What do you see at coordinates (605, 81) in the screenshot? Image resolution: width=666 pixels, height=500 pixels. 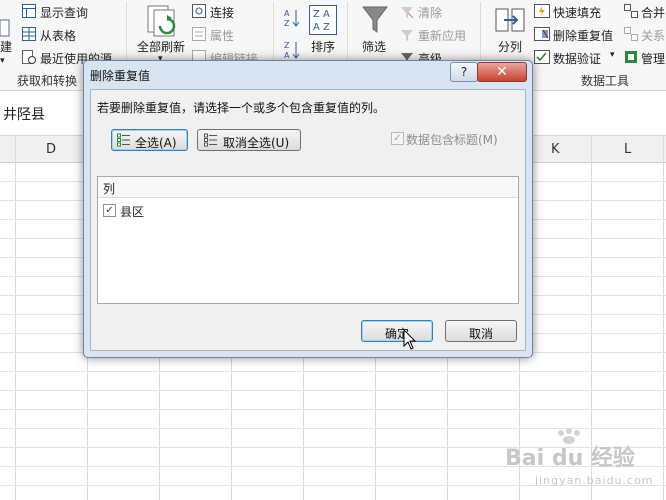 I see `data-tools-group-label: 数据工具` at bounding box center [605, 81].